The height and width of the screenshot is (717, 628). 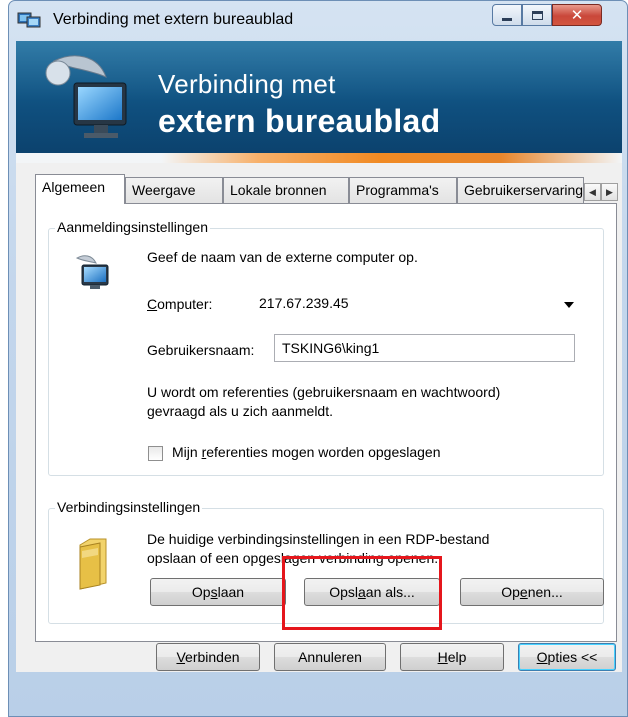 I want to click on tab-weergave: Weergave, so click(x=174, y=190).